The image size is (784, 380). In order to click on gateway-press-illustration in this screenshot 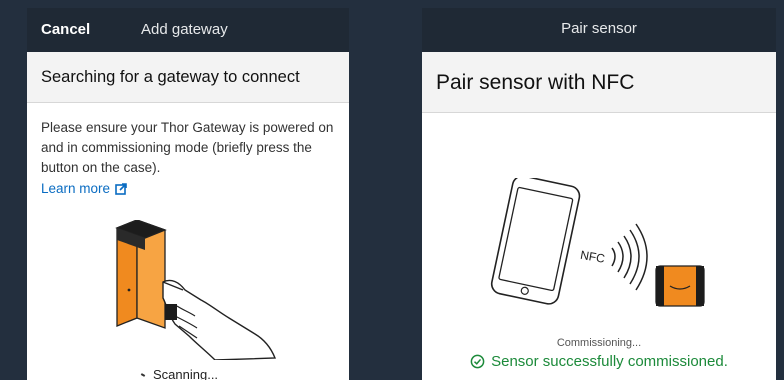, I will do `click(196, 290)`.